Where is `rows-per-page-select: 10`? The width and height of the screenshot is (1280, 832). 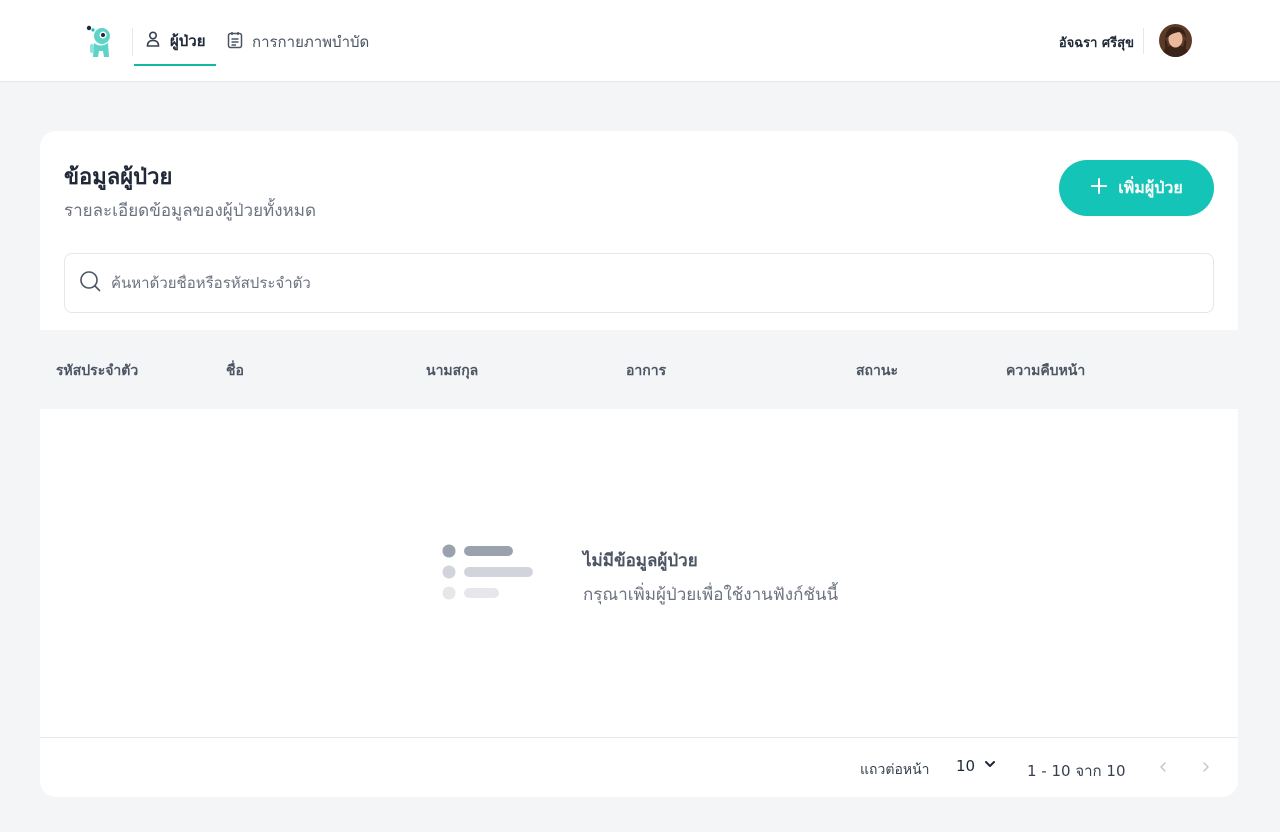 rows-per-page-select: 10 is located at coordinates (976, 766).